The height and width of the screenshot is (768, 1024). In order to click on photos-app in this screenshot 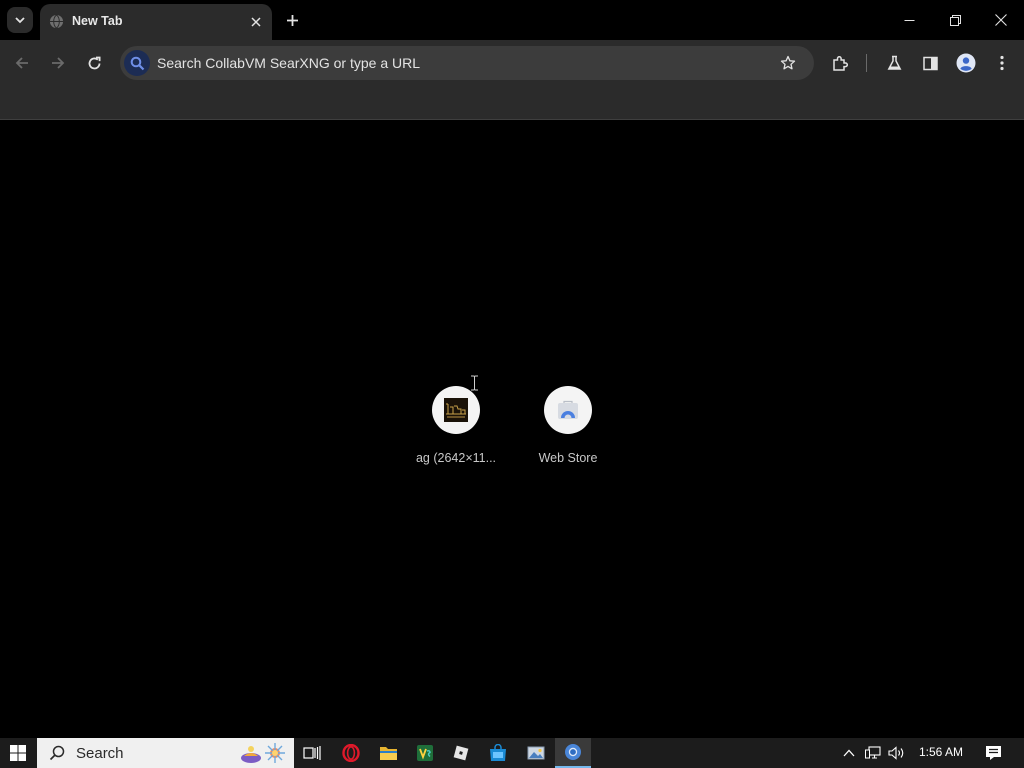, I will do `click(536, 753)`.